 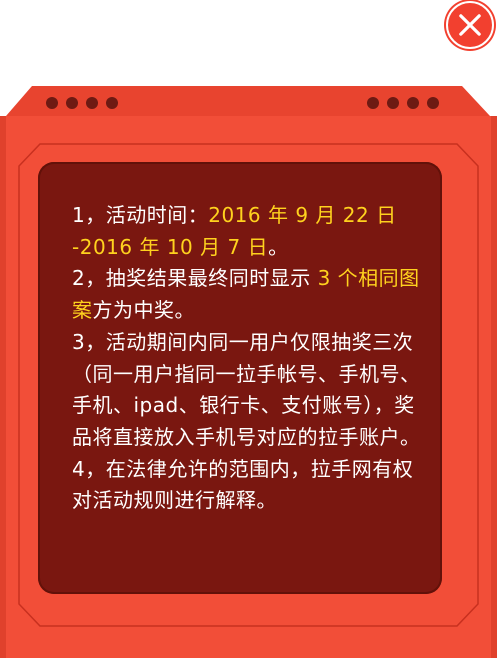 What do you see at coordinates (278, 246) in the screenshot?
I see `rule-1-suffix: 。` at bounding box center [278, 246].